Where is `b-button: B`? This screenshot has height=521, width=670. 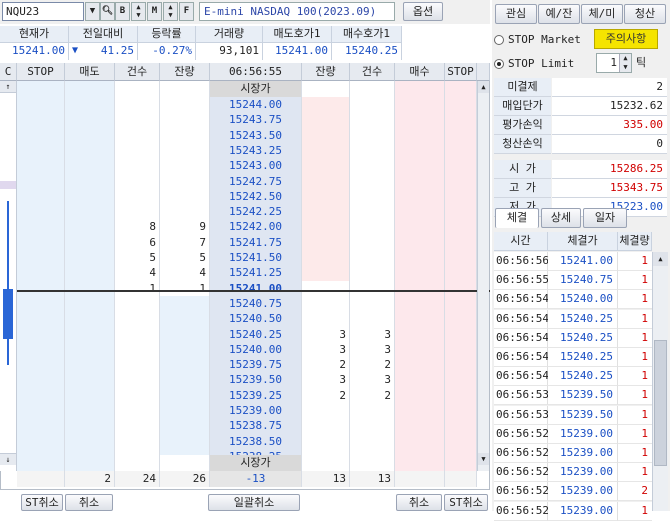
b-button: B is located at coordinates (122, 11).